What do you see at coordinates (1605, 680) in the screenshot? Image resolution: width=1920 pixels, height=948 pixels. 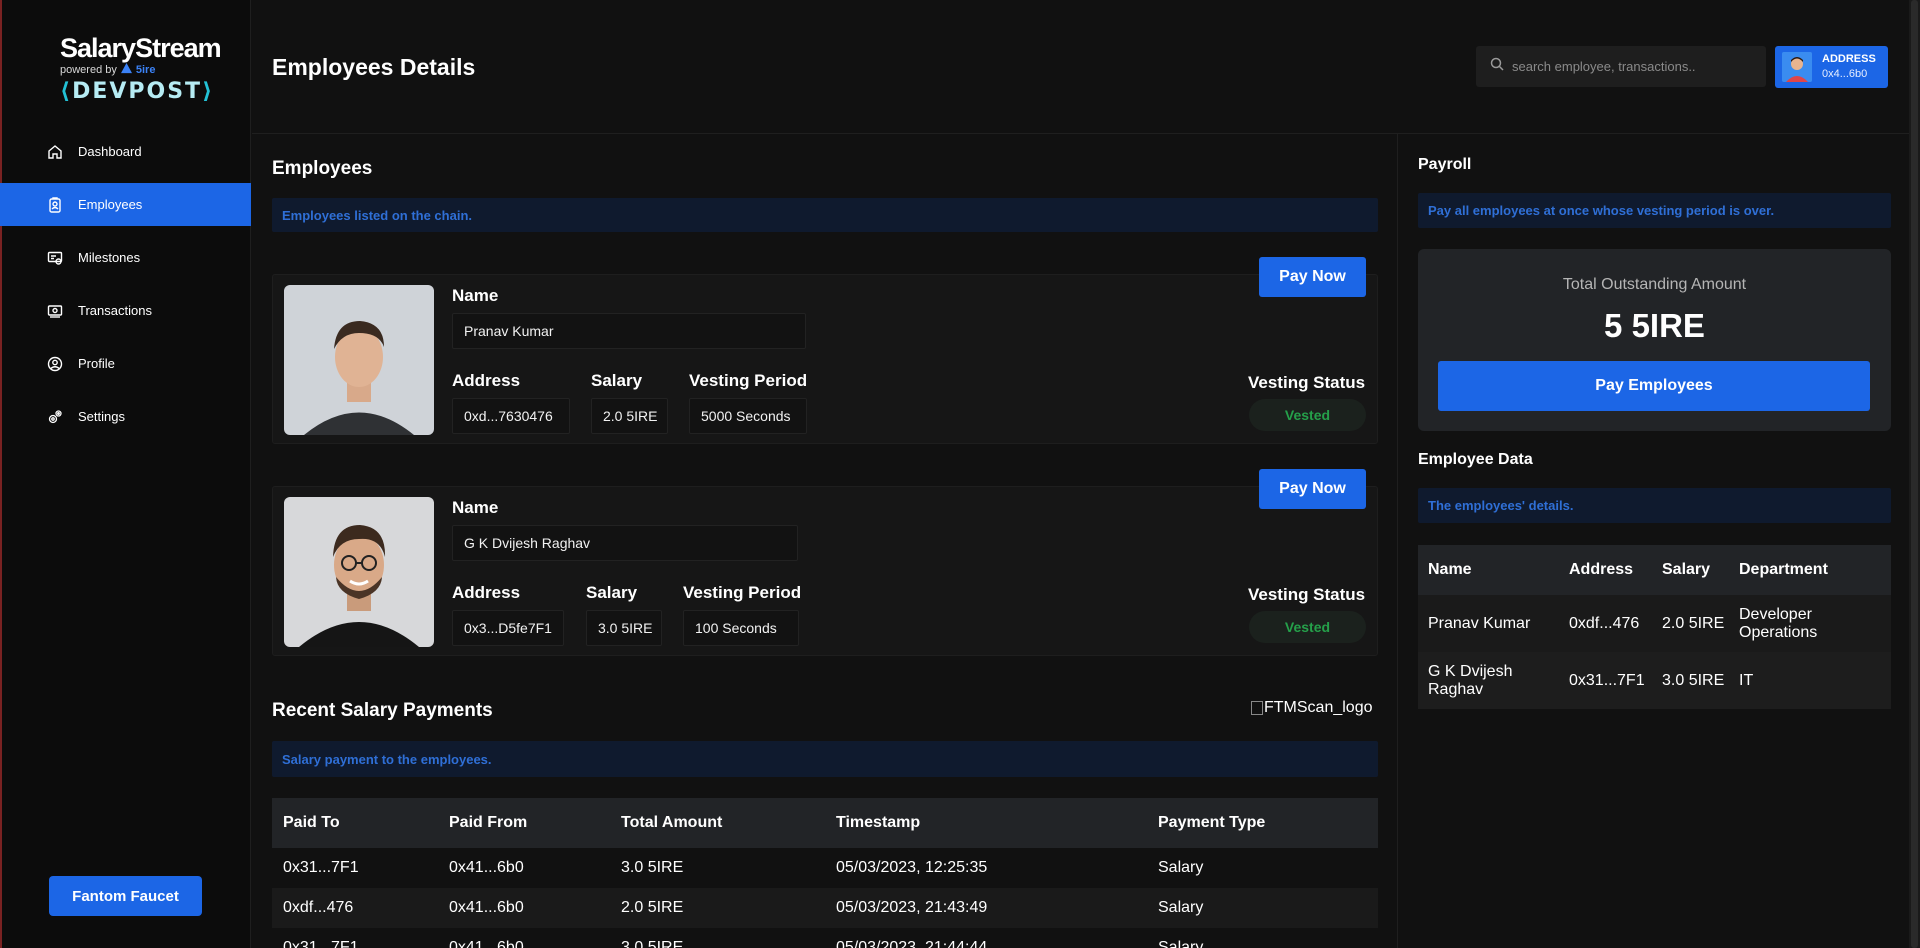 I see `table-cell: 0x31...7F1` at bounding box center [1605, 680].